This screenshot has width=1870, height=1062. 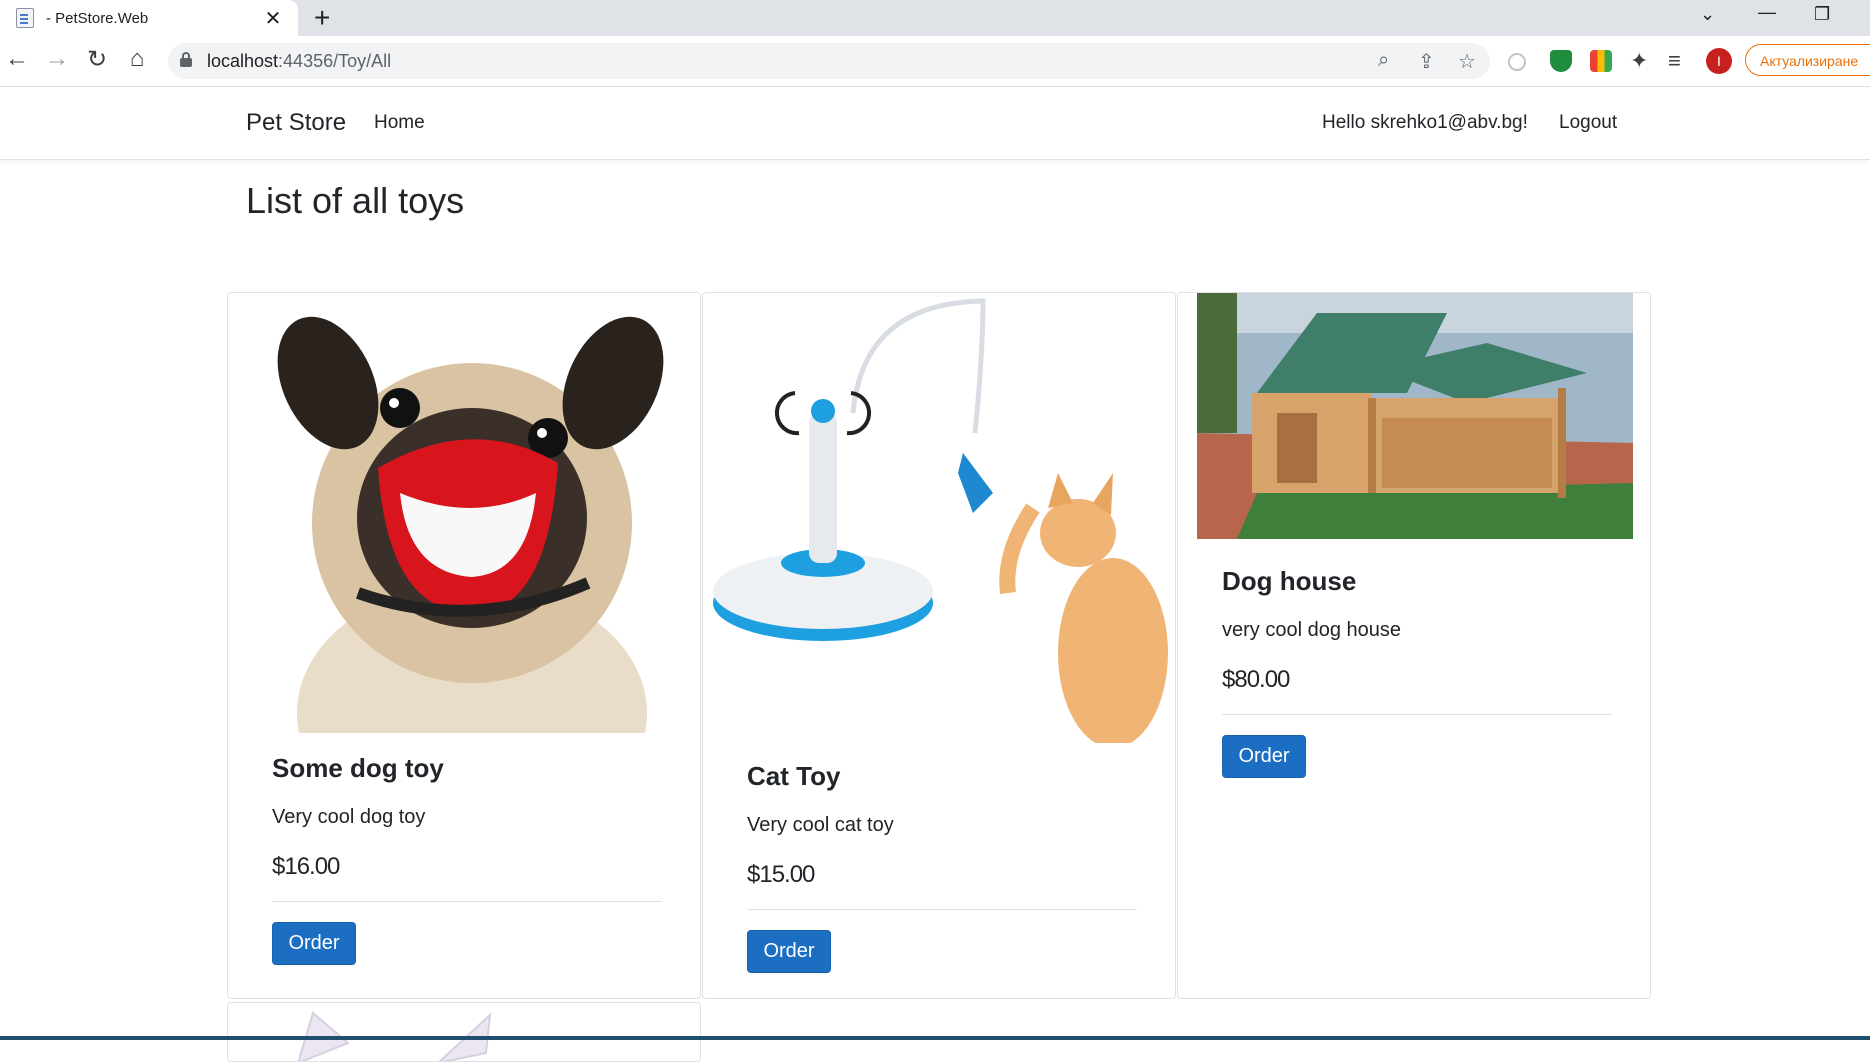 What do you see at coordinates (794, 776) in the screenshot?
I see `product-name: Cat Toy` at bounding box center [794, 776].